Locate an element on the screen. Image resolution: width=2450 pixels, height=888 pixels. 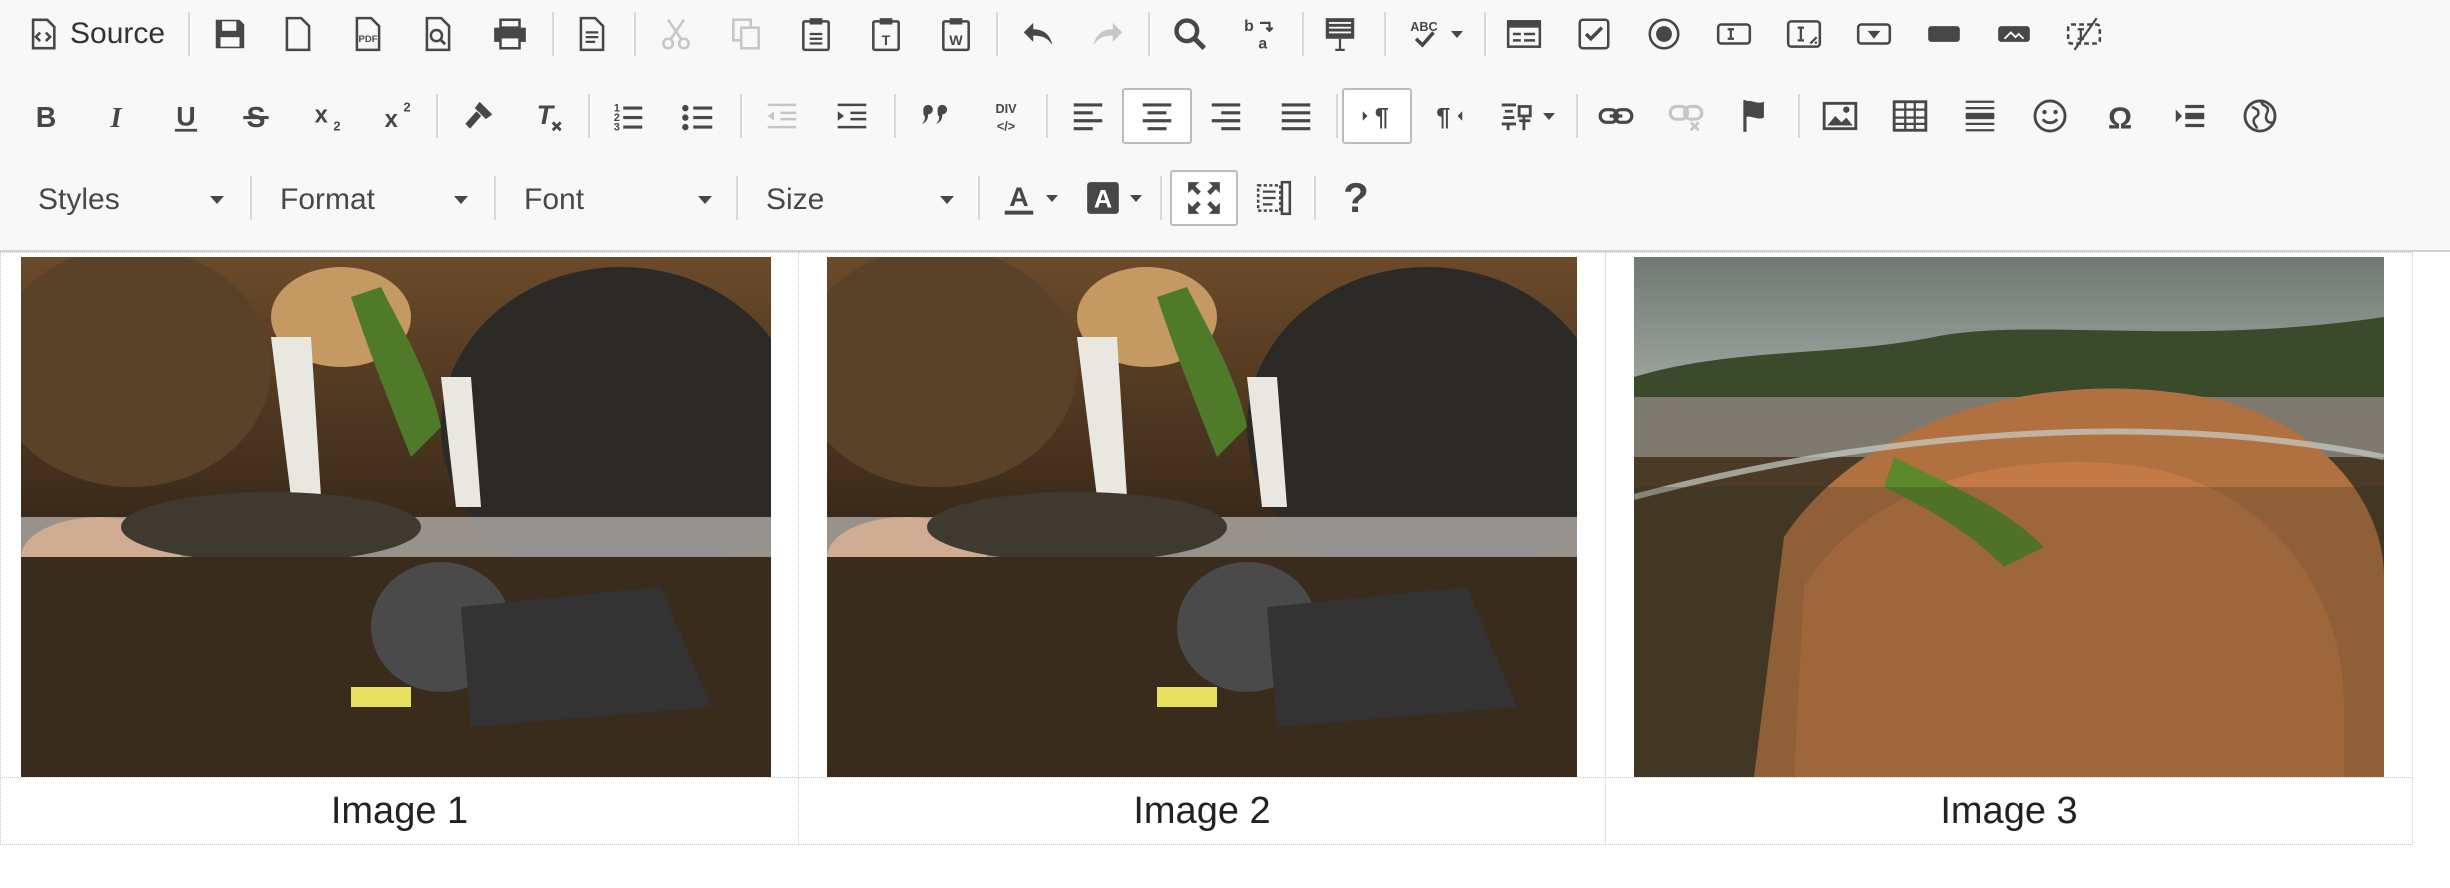
superscript-icon: x2 is located at coordinates (398, 116).